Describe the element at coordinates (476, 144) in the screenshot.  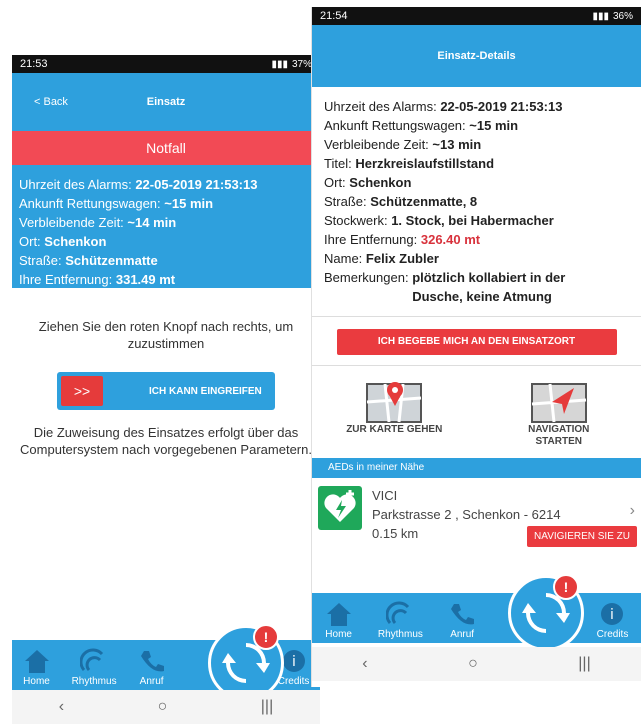
I see `remaining-row: Verbleibende Zeit: ~13 min` at that location.